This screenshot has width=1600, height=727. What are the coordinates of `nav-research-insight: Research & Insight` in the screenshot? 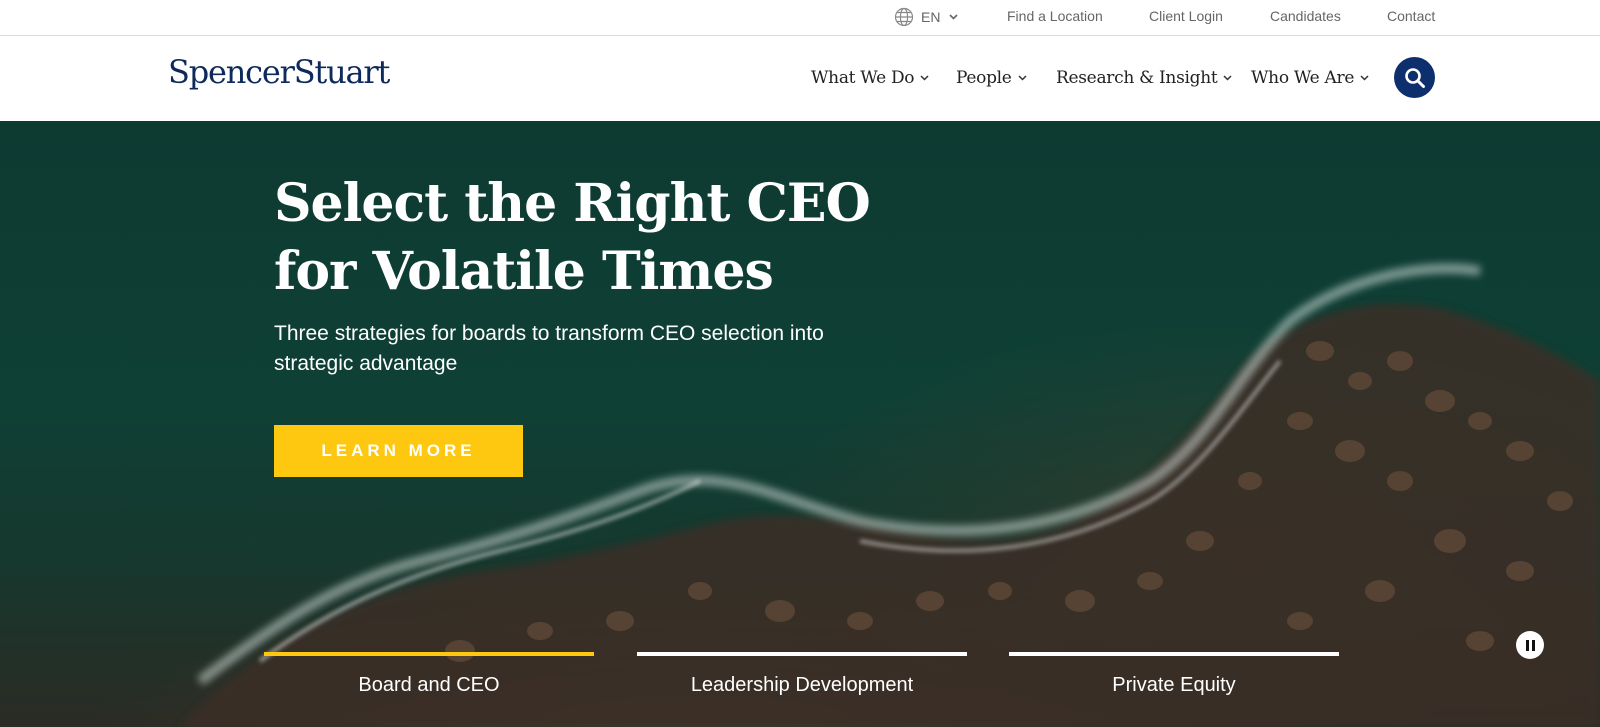 It's located at (1144, 78).